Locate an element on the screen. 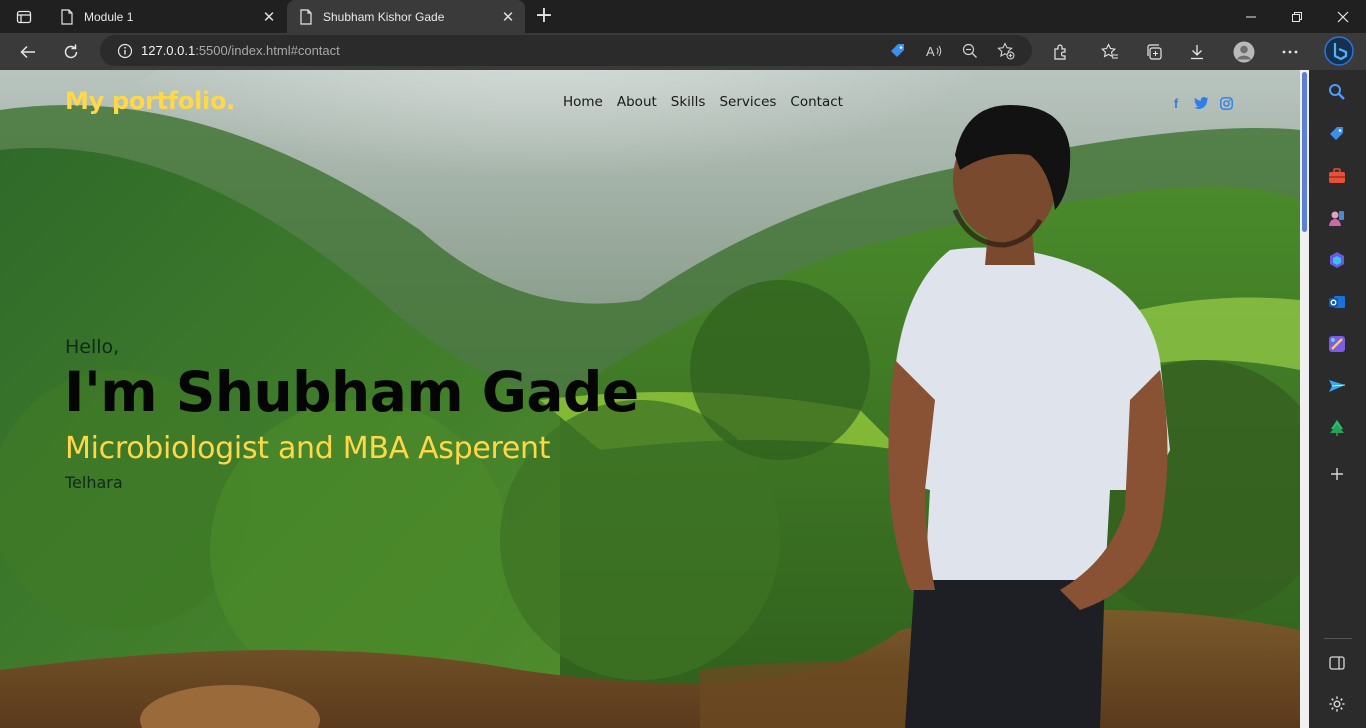 This screenshot has height=728, width=1366. favorites-icon is located at coordinates (1110, 52).